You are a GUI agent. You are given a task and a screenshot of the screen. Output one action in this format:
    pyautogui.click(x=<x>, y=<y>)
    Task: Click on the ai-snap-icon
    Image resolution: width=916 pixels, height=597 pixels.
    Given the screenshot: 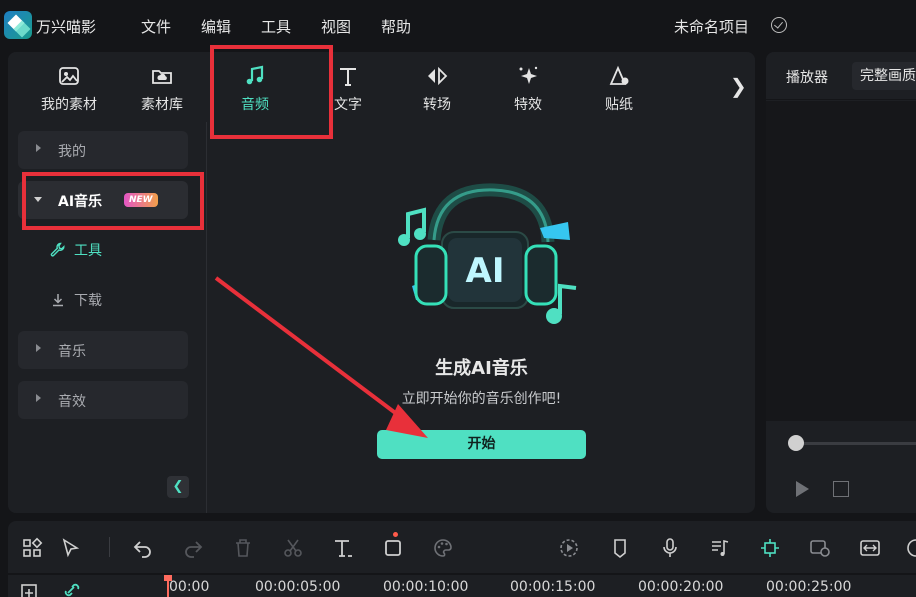 What is the action you would take?
    pyautogui.click(x=770, y=548)
    